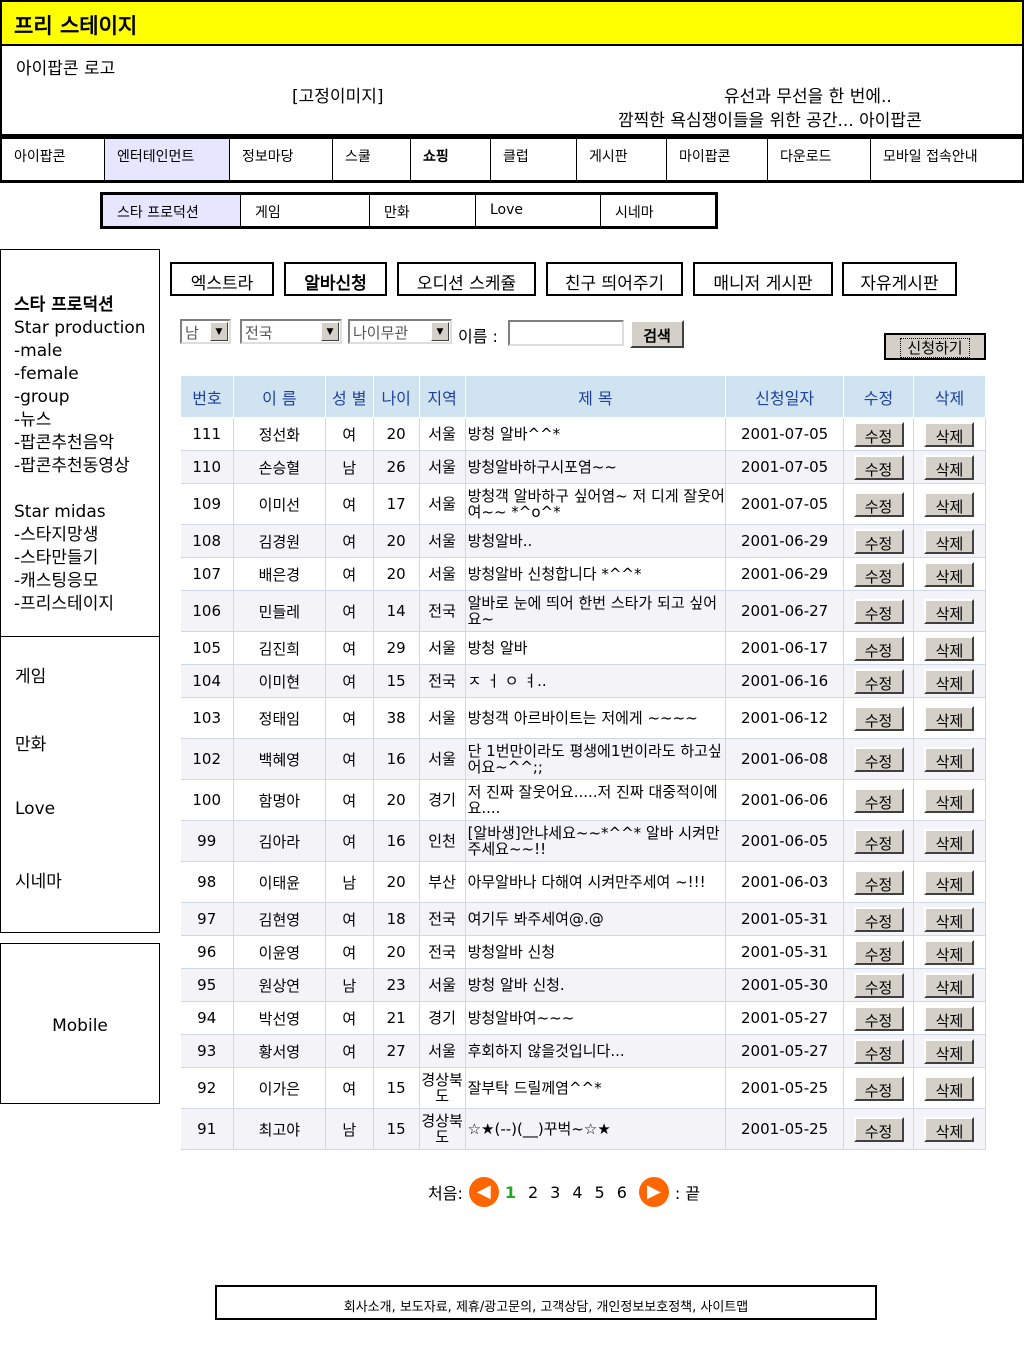 This screenshot has height=1365, width=1024. I want to click on table-row: 96 이윤영 여 20 전국 방청알바 신청 2001-05-31 수정 삭제, so click(583, 952).